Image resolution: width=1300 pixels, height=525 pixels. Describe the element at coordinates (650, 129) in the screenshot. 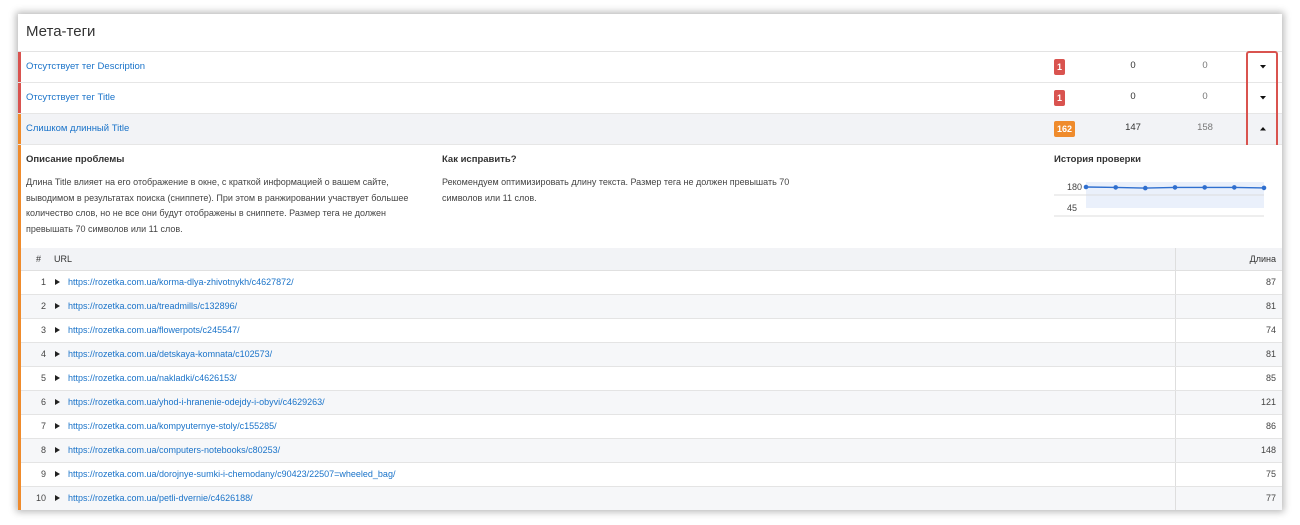

I see `issue-row-title-too-long: Слишком длинный Title 162 147 158` at that location.